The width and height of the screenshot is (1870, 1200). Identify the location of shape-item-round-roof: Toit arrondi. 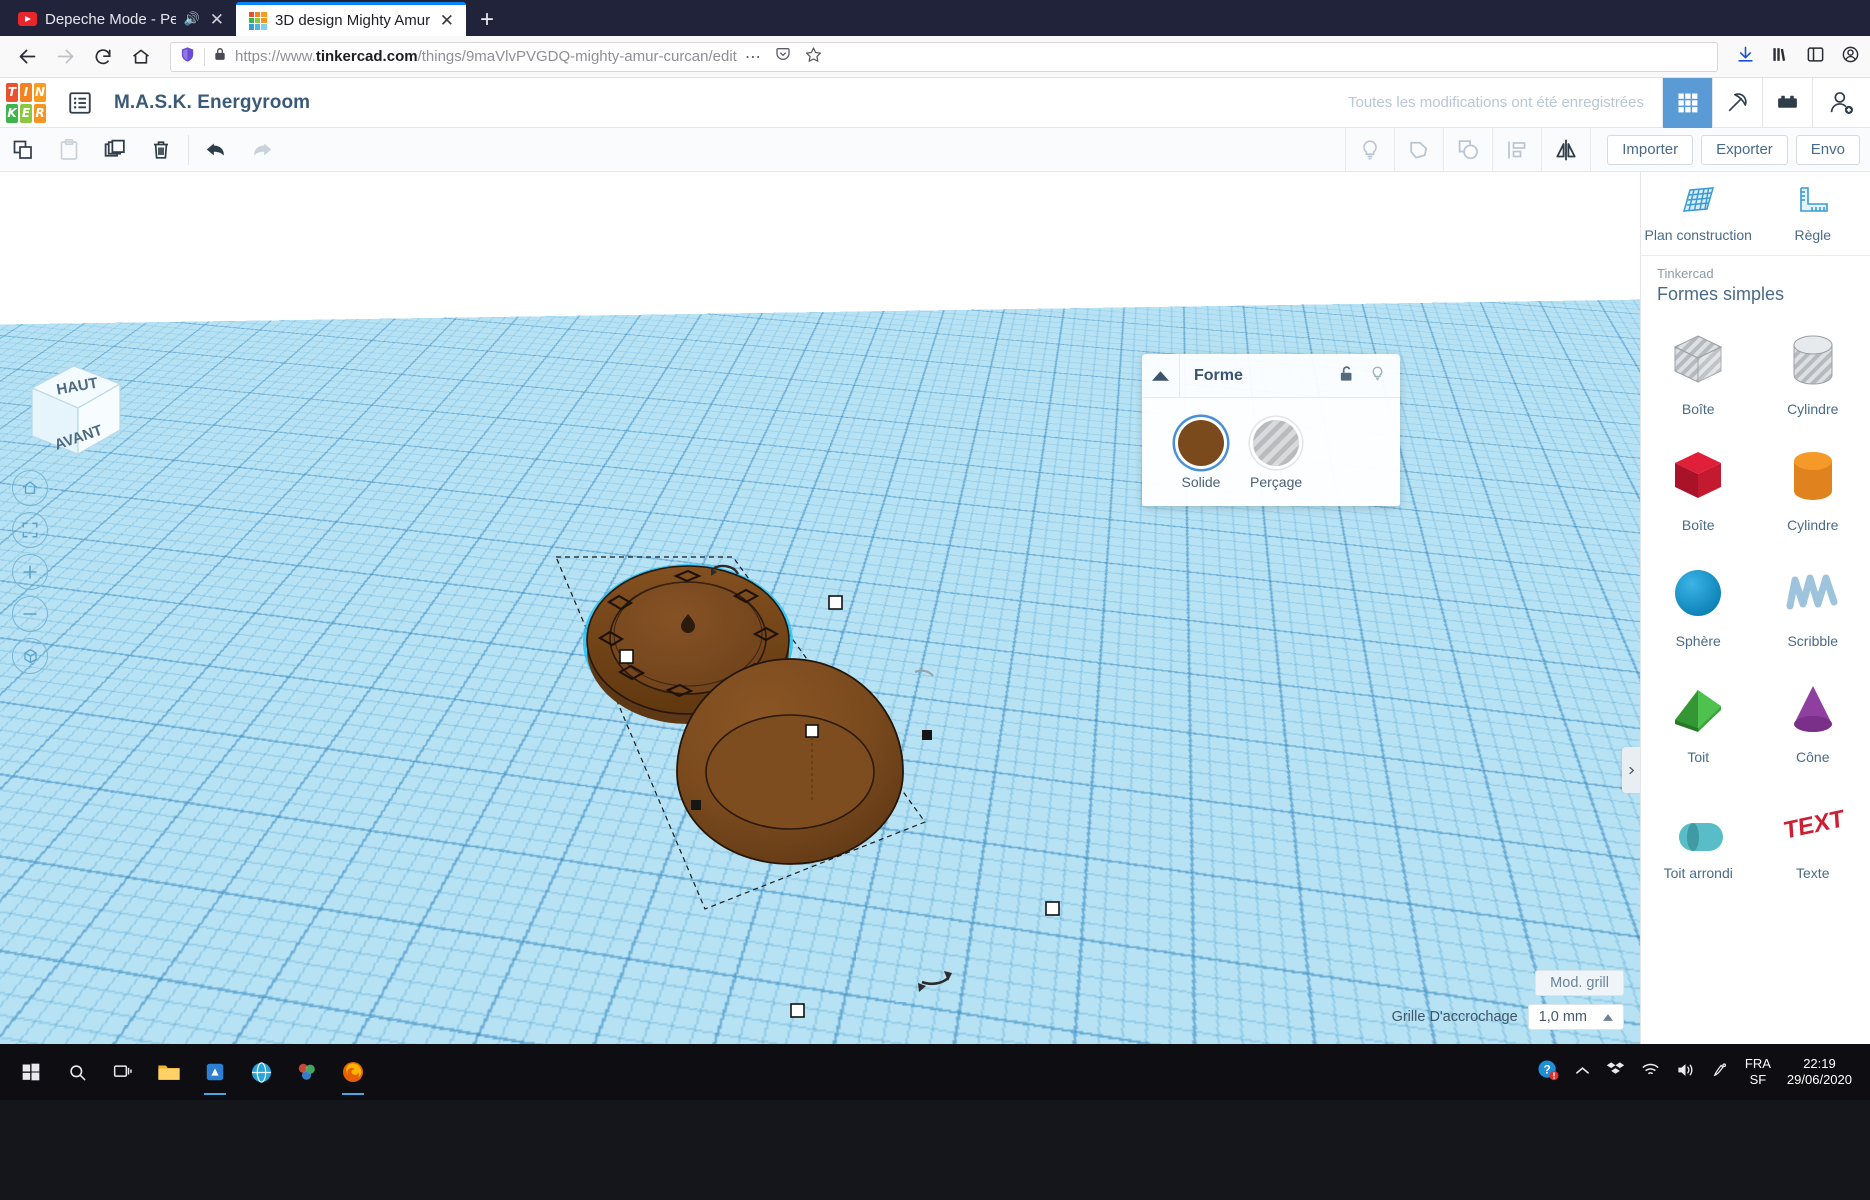
(1698, 833).